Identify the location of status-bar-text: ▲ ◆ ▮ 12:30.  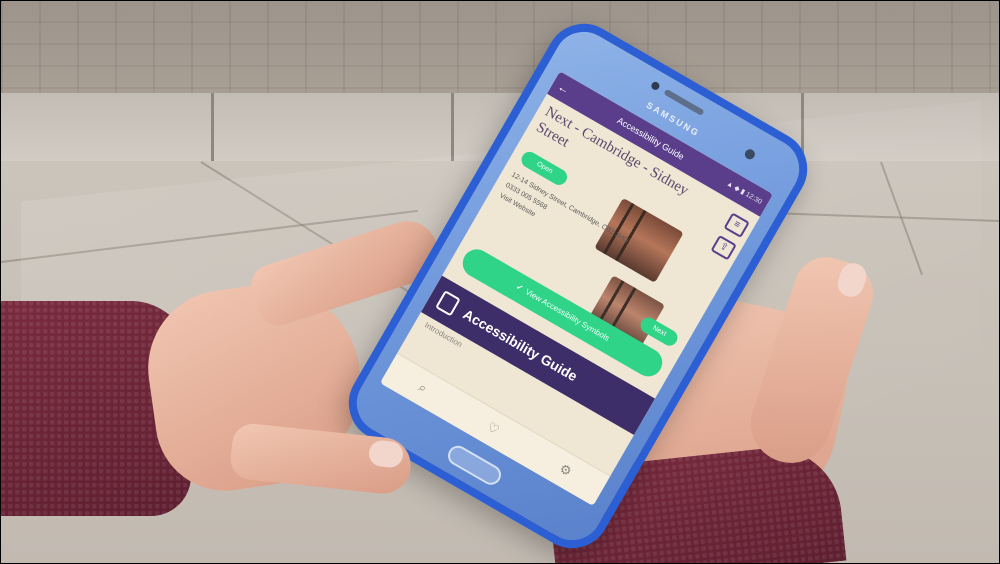
(744, 193).